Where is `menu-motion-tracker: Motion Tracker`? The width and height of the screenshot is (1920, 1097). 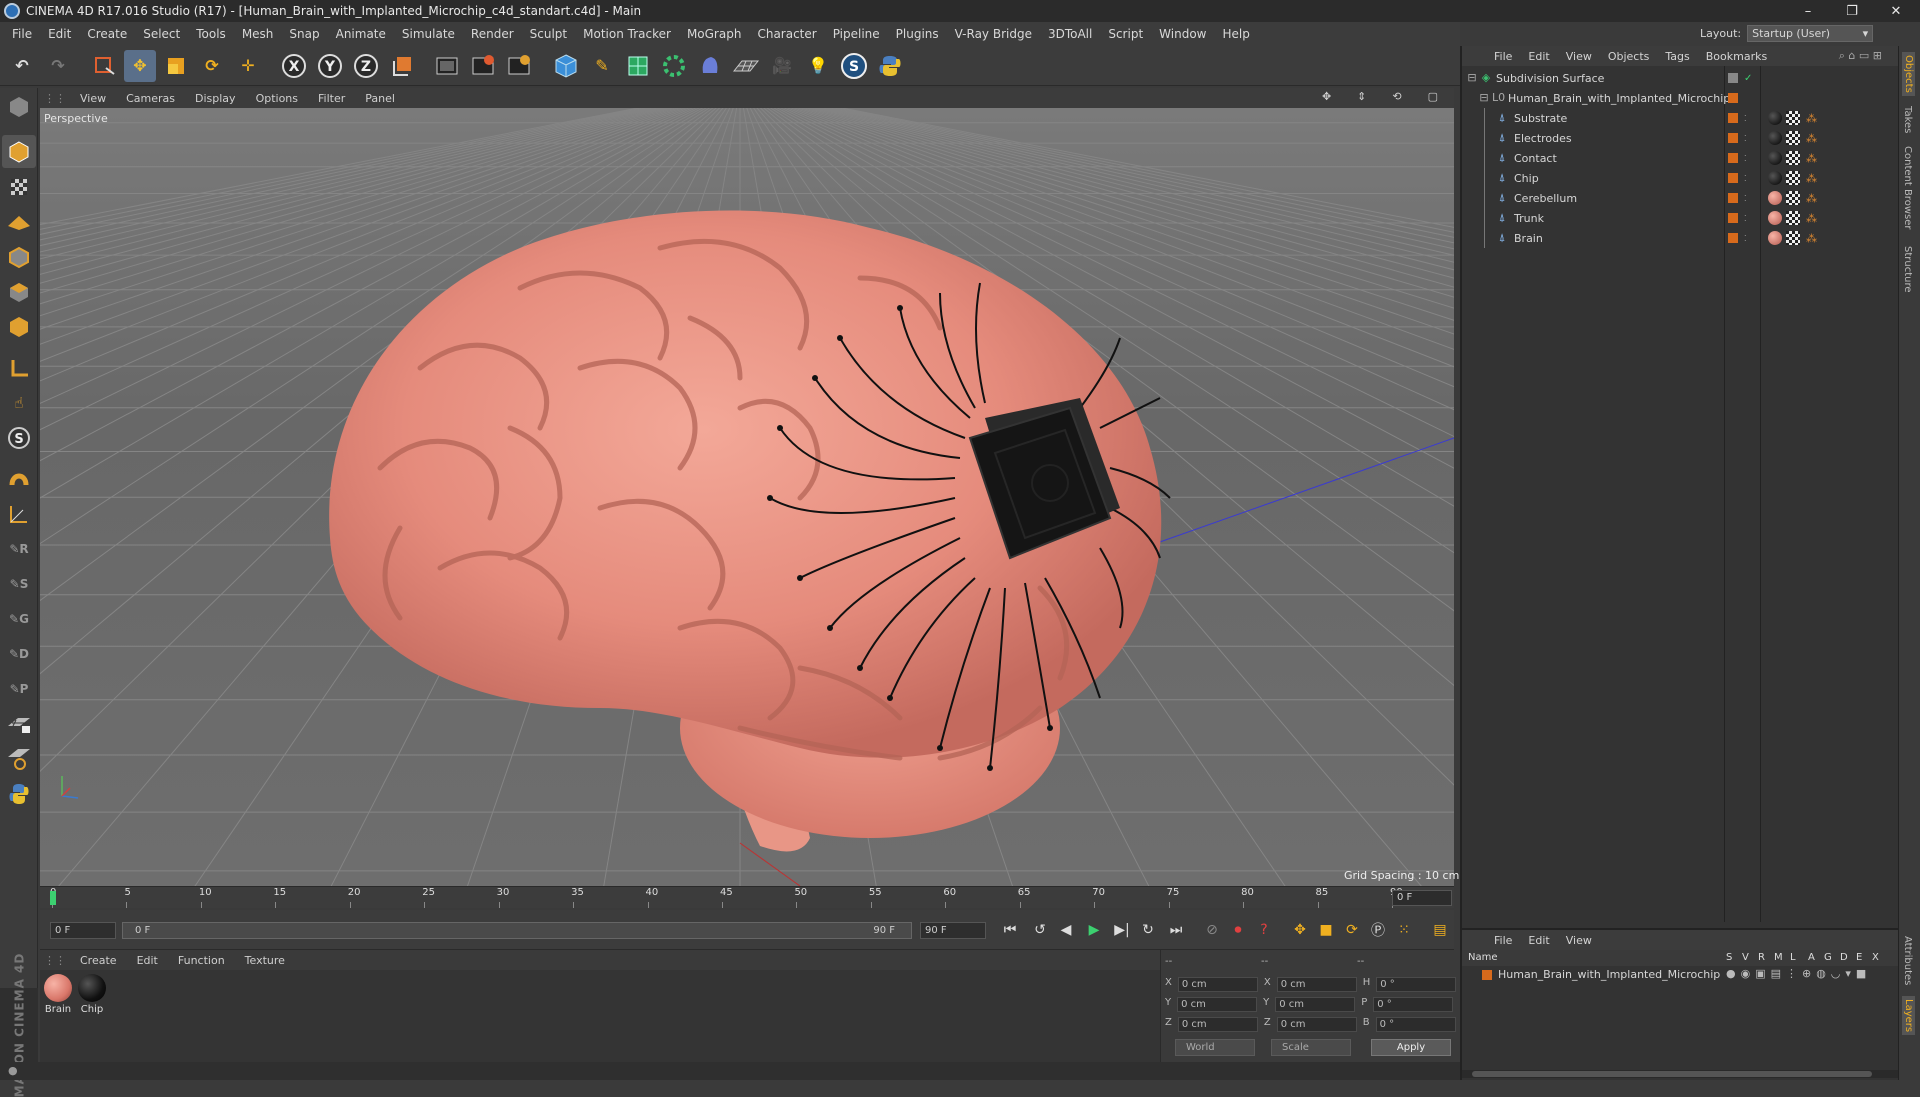 menu-motion-tracker: Motion Tracker is located at coordinates (627, 34).